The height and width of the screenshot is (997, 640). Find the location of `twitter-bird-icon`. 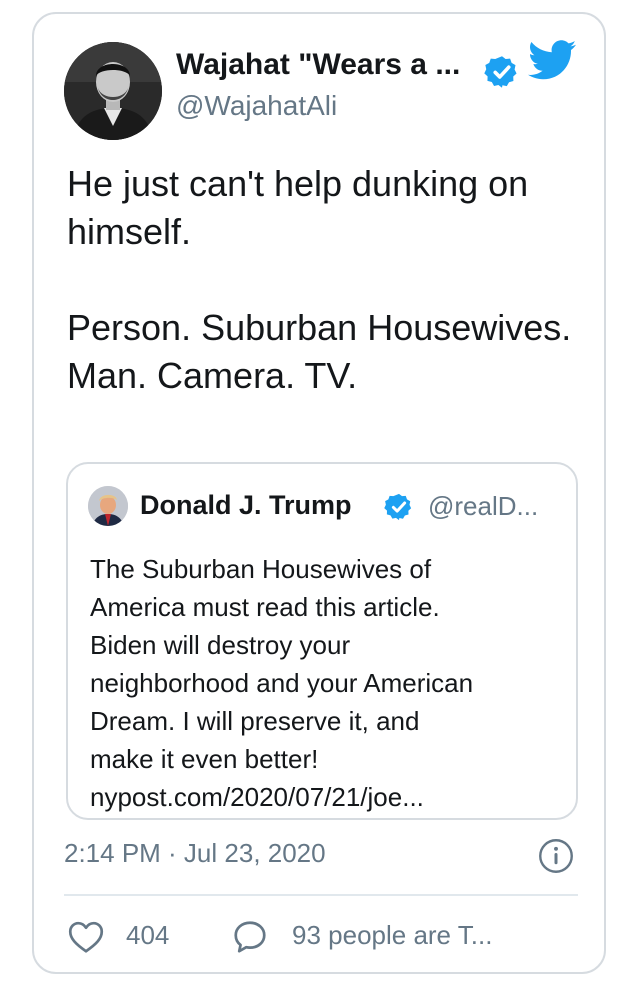

twitter-bird-icon is located at coordinates (552, 60).